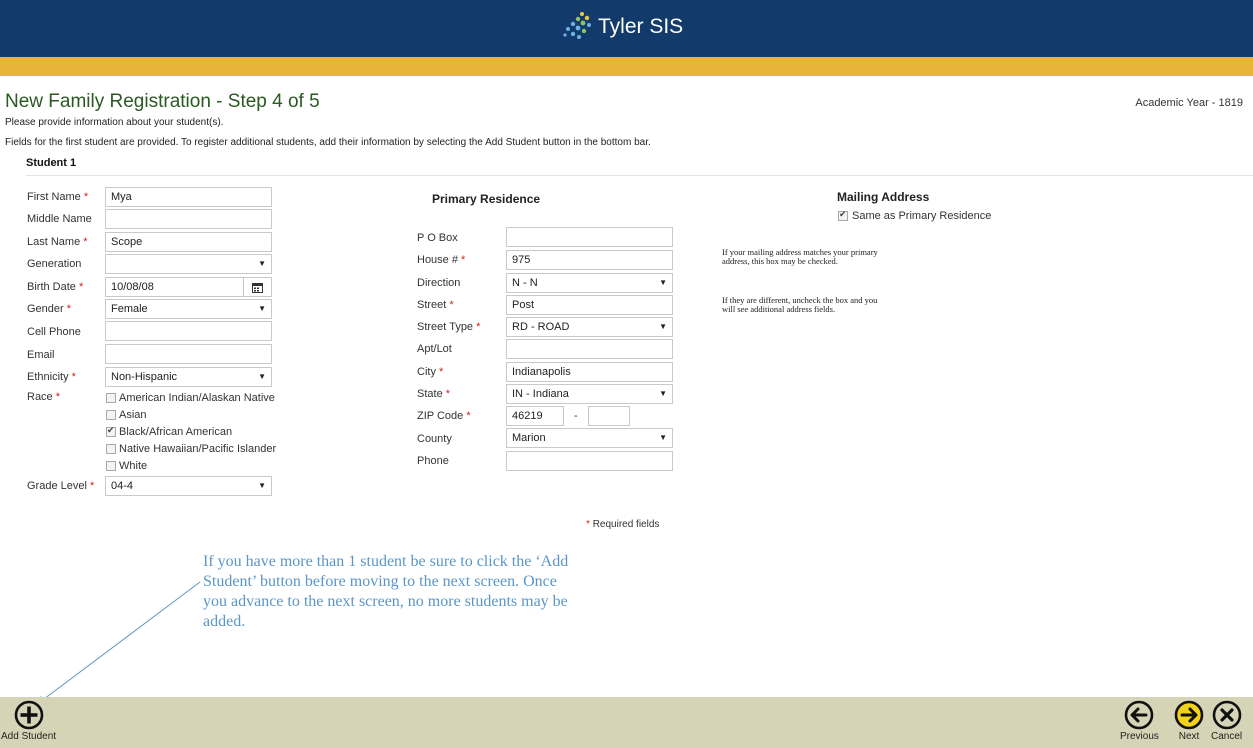  I want to click on previous-button: Previous, so click(1139, 721).